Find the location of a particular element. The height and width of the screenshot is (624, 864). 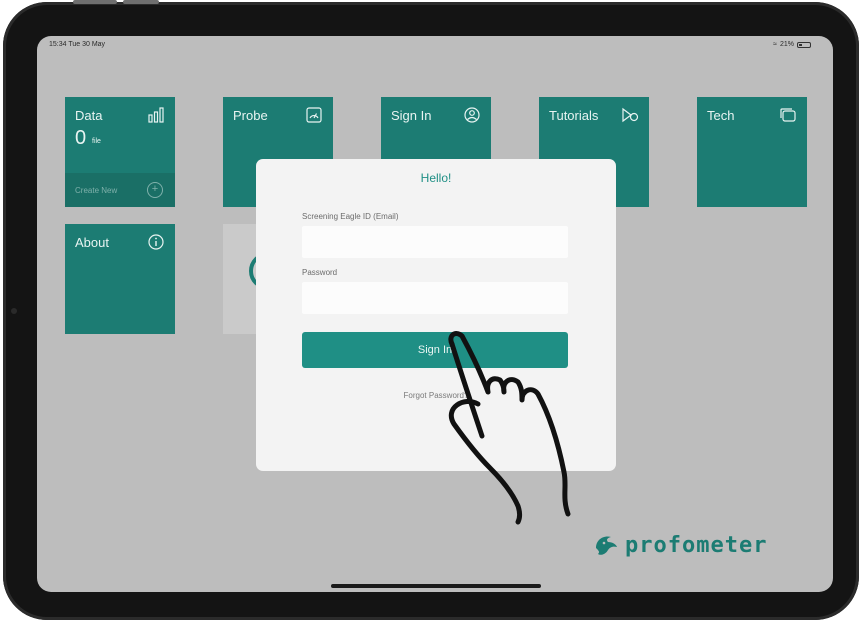

battery-icon is located at coordinates (804, 44).